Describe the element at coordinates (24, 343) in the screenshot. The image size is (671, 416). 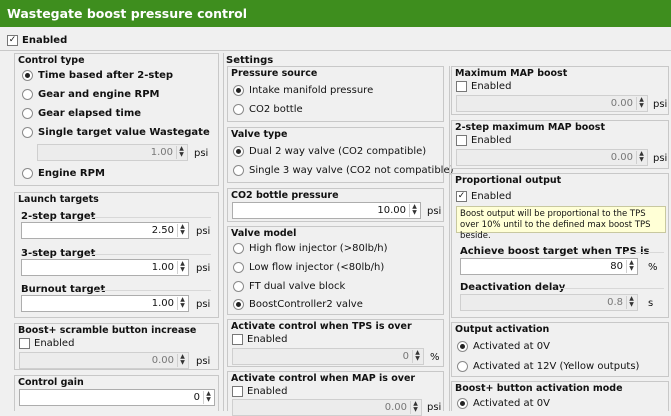
I see `scramble-enabled-checkbox` at that location.